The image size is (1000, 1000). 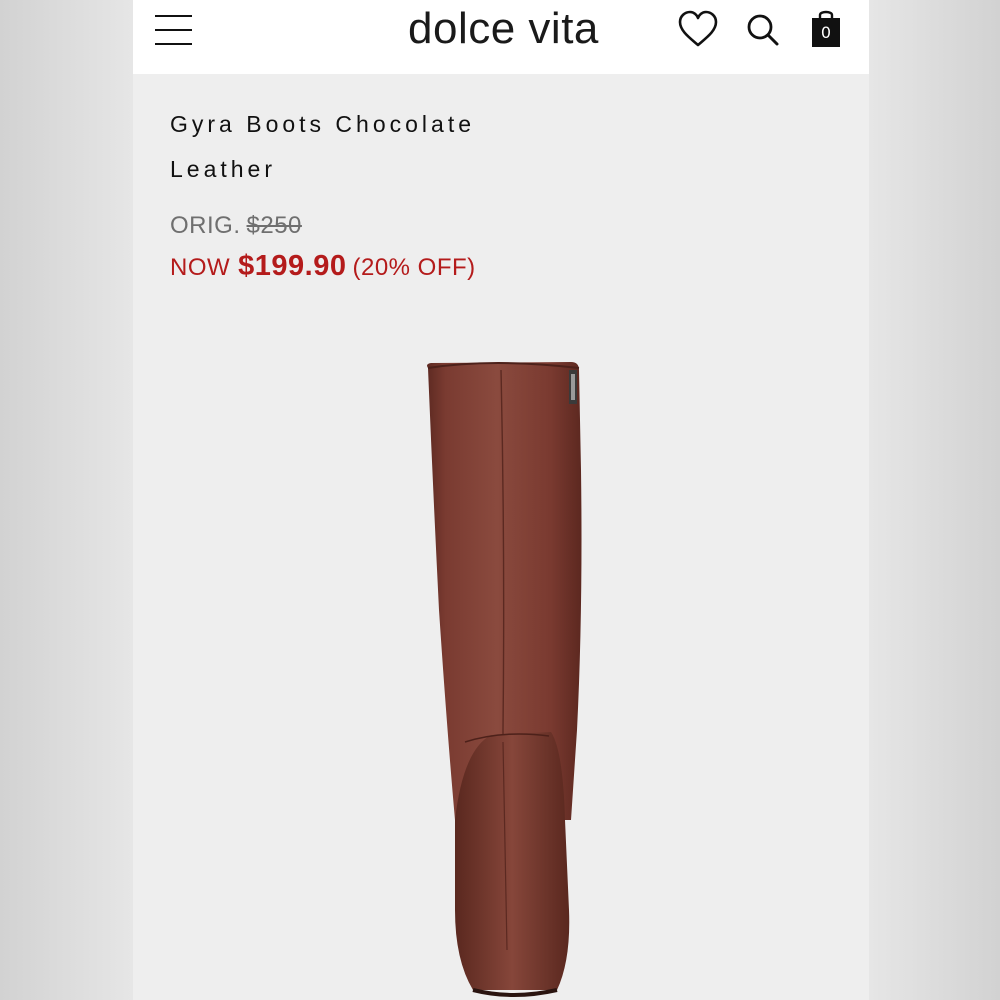 I want to click on background-left, so click(x=66, y=500).